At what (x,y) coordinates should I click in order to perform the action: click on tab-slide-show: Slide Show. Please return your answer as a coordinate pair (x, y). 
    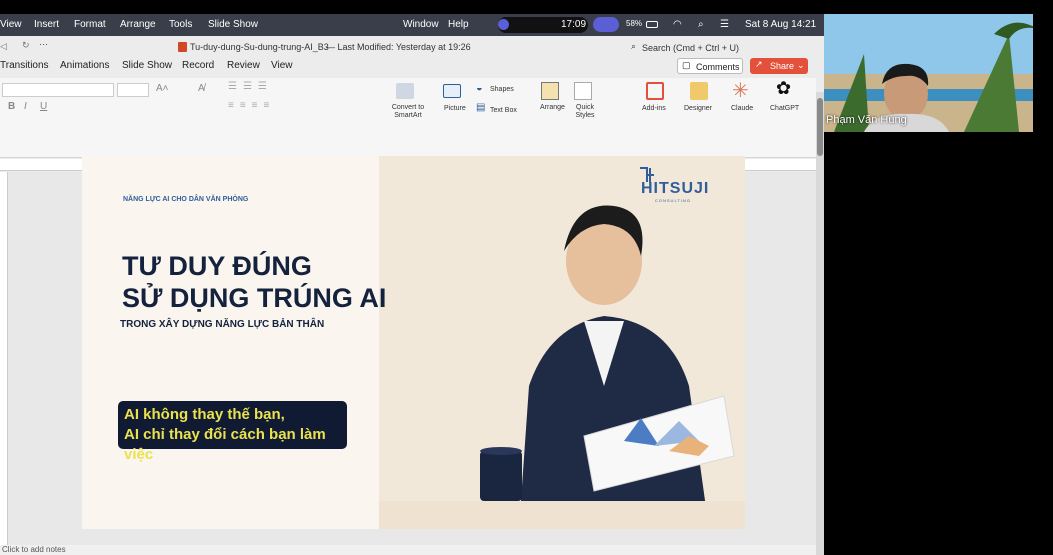
    Looking at the image, I should click on (147, 65).